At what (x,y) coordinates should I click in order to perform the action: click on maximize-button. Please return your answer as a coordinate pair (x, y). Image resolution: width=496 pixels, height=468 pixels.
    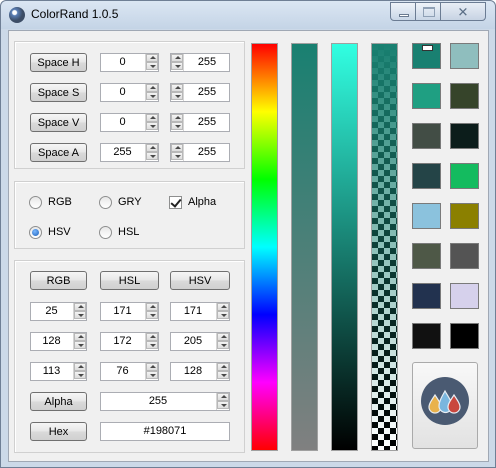
    Looking at the image, I should click on (428, 11).